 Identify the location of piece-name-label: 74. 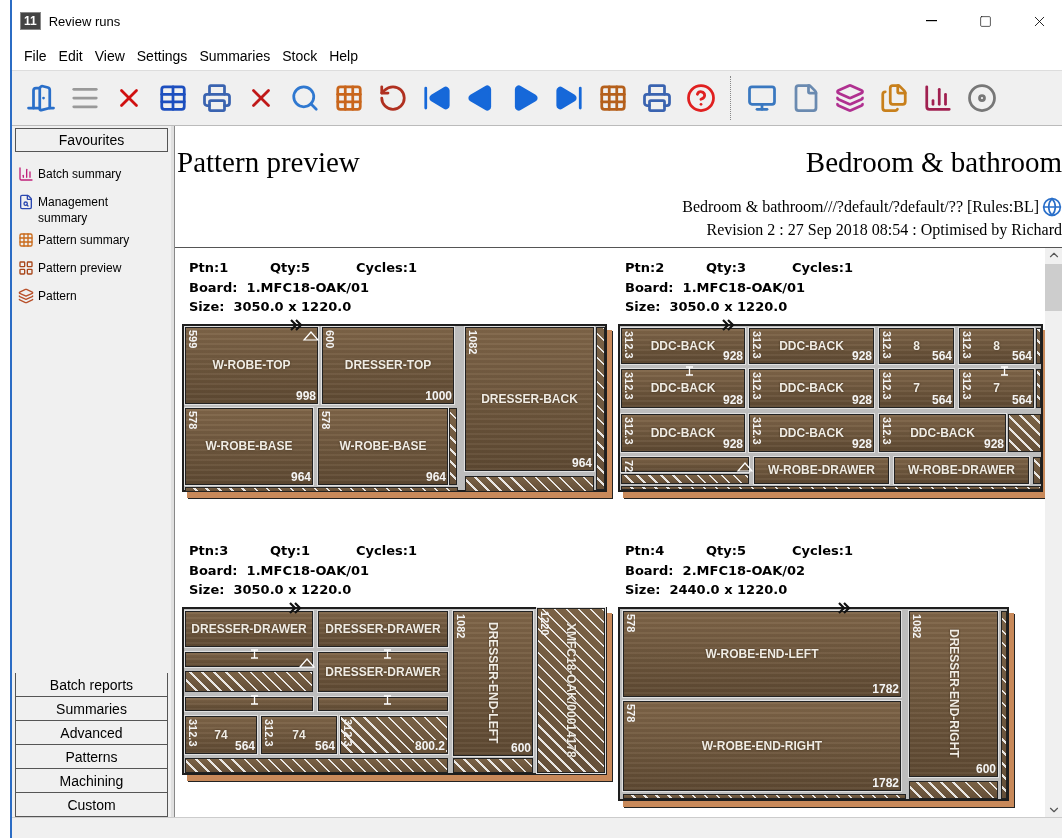
(221, 734).